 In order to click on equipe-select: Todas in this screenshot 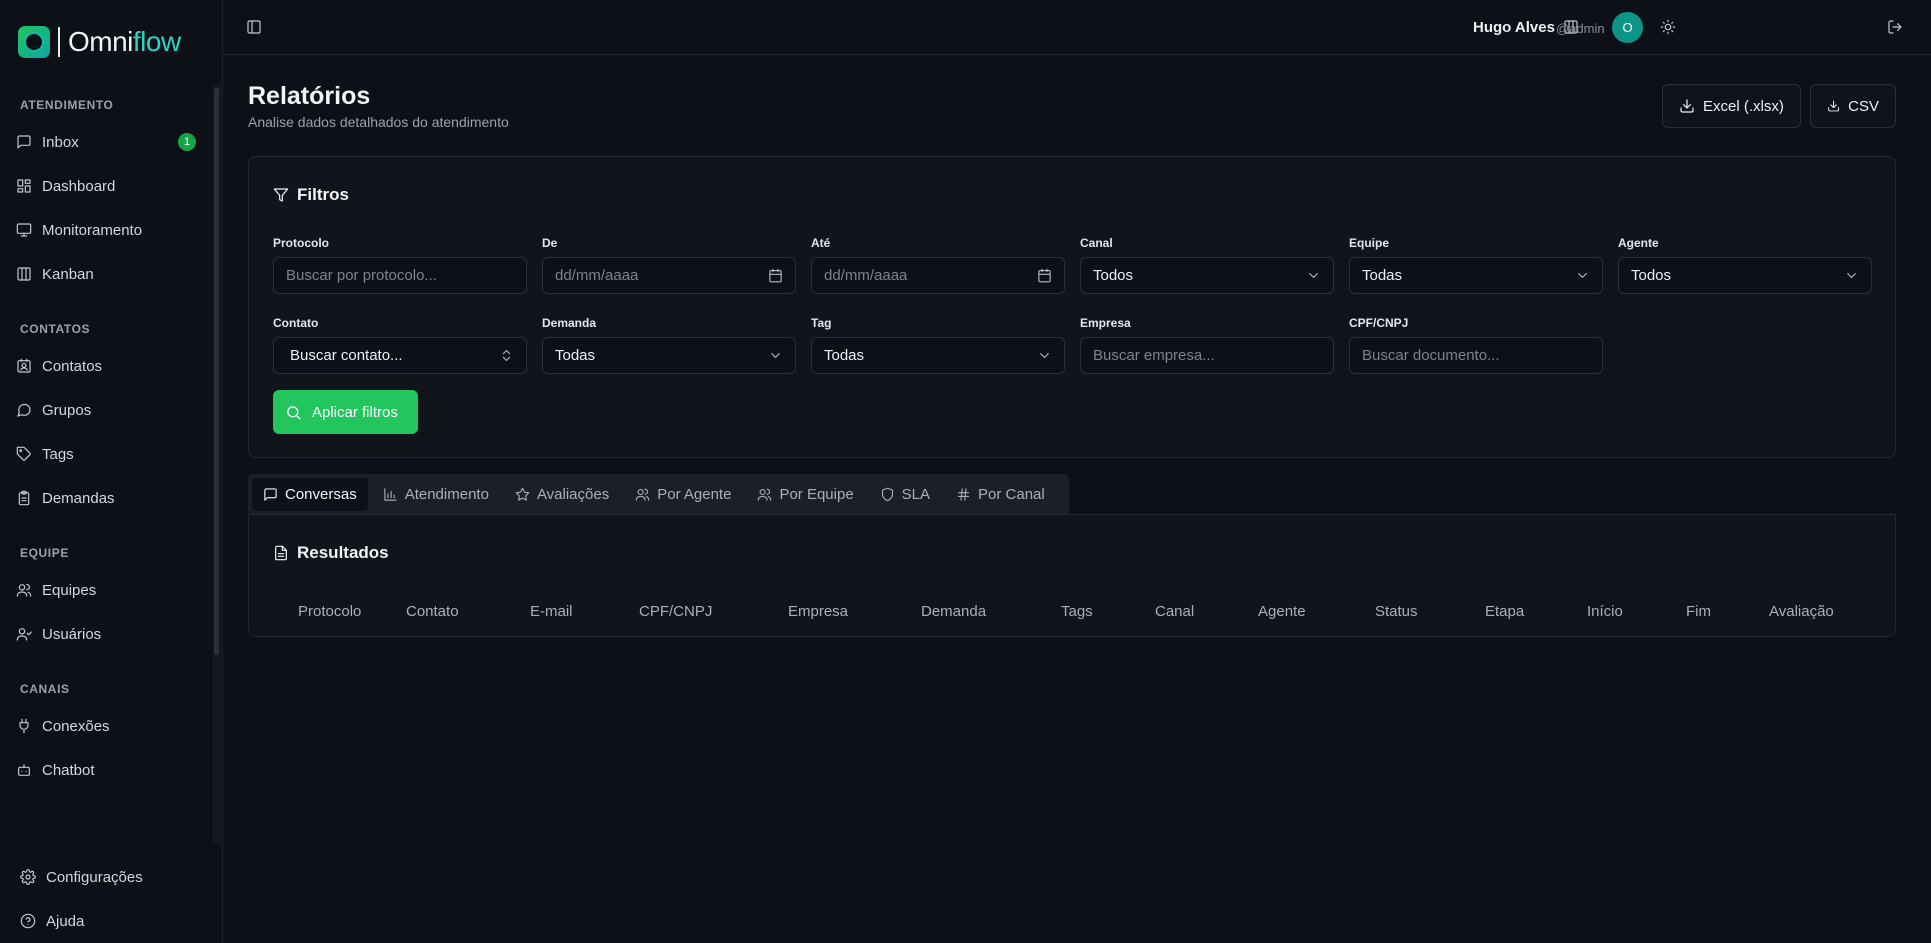, I will do `click(1476, 275)`.